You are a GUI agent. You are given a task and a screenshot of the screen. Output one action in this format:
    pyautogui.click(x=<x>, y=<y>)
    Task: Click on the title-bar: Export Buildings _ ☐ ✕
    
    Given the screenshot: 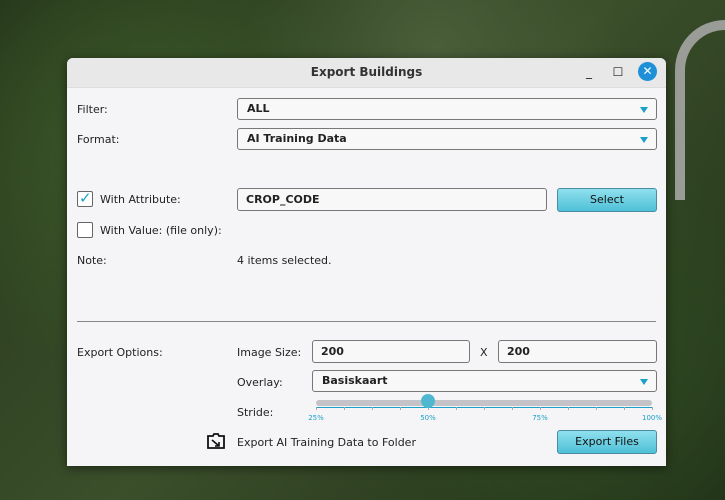 What is the action you would take?
    pyautogui.click(x=366, y=73)
    